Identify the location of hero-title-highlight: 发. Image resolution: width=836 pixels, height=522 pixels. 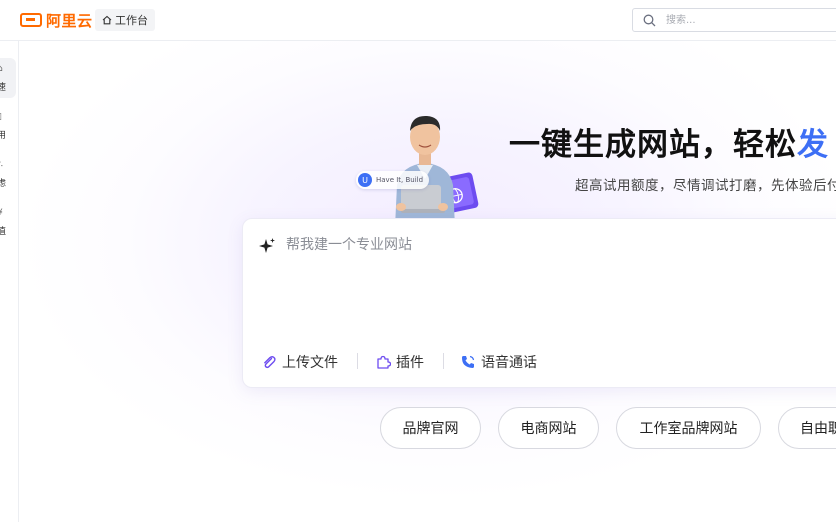
(813, 145).